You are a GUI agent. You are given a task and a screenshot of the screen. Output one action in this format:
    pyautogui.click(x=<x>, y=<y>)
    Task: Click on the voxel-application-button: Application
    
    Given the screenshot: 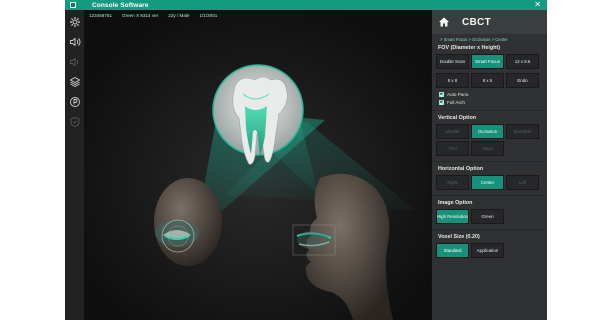 What is the action you would take?
    pyautogui.click(x=487, y=250)
    